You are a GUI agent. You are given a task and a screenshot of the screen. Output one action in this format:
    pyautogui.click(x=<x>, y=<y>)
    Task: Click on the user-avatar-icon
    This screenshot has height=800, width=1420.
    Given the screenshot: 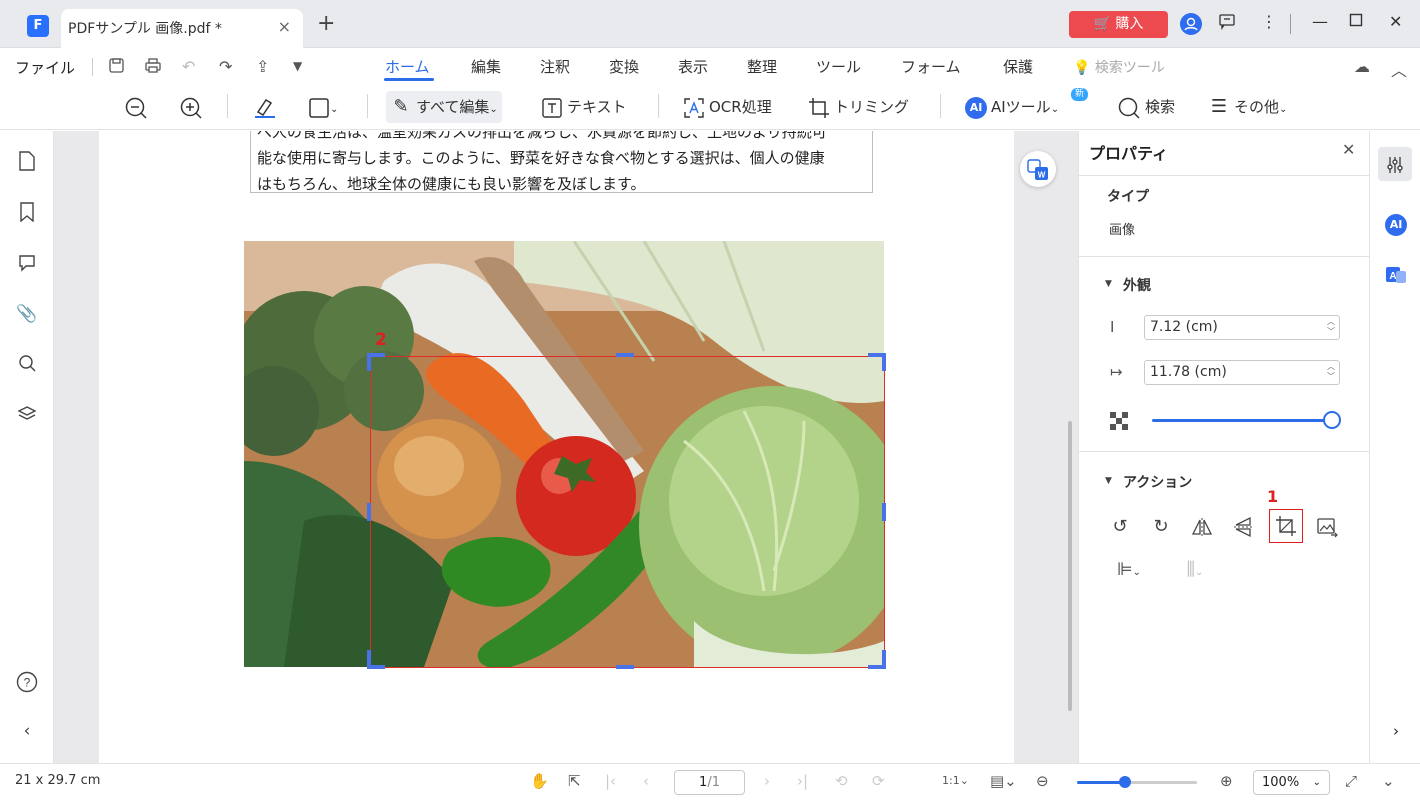 What is the action you would take?
    pyautogui.click(x=1191, y=24)
    